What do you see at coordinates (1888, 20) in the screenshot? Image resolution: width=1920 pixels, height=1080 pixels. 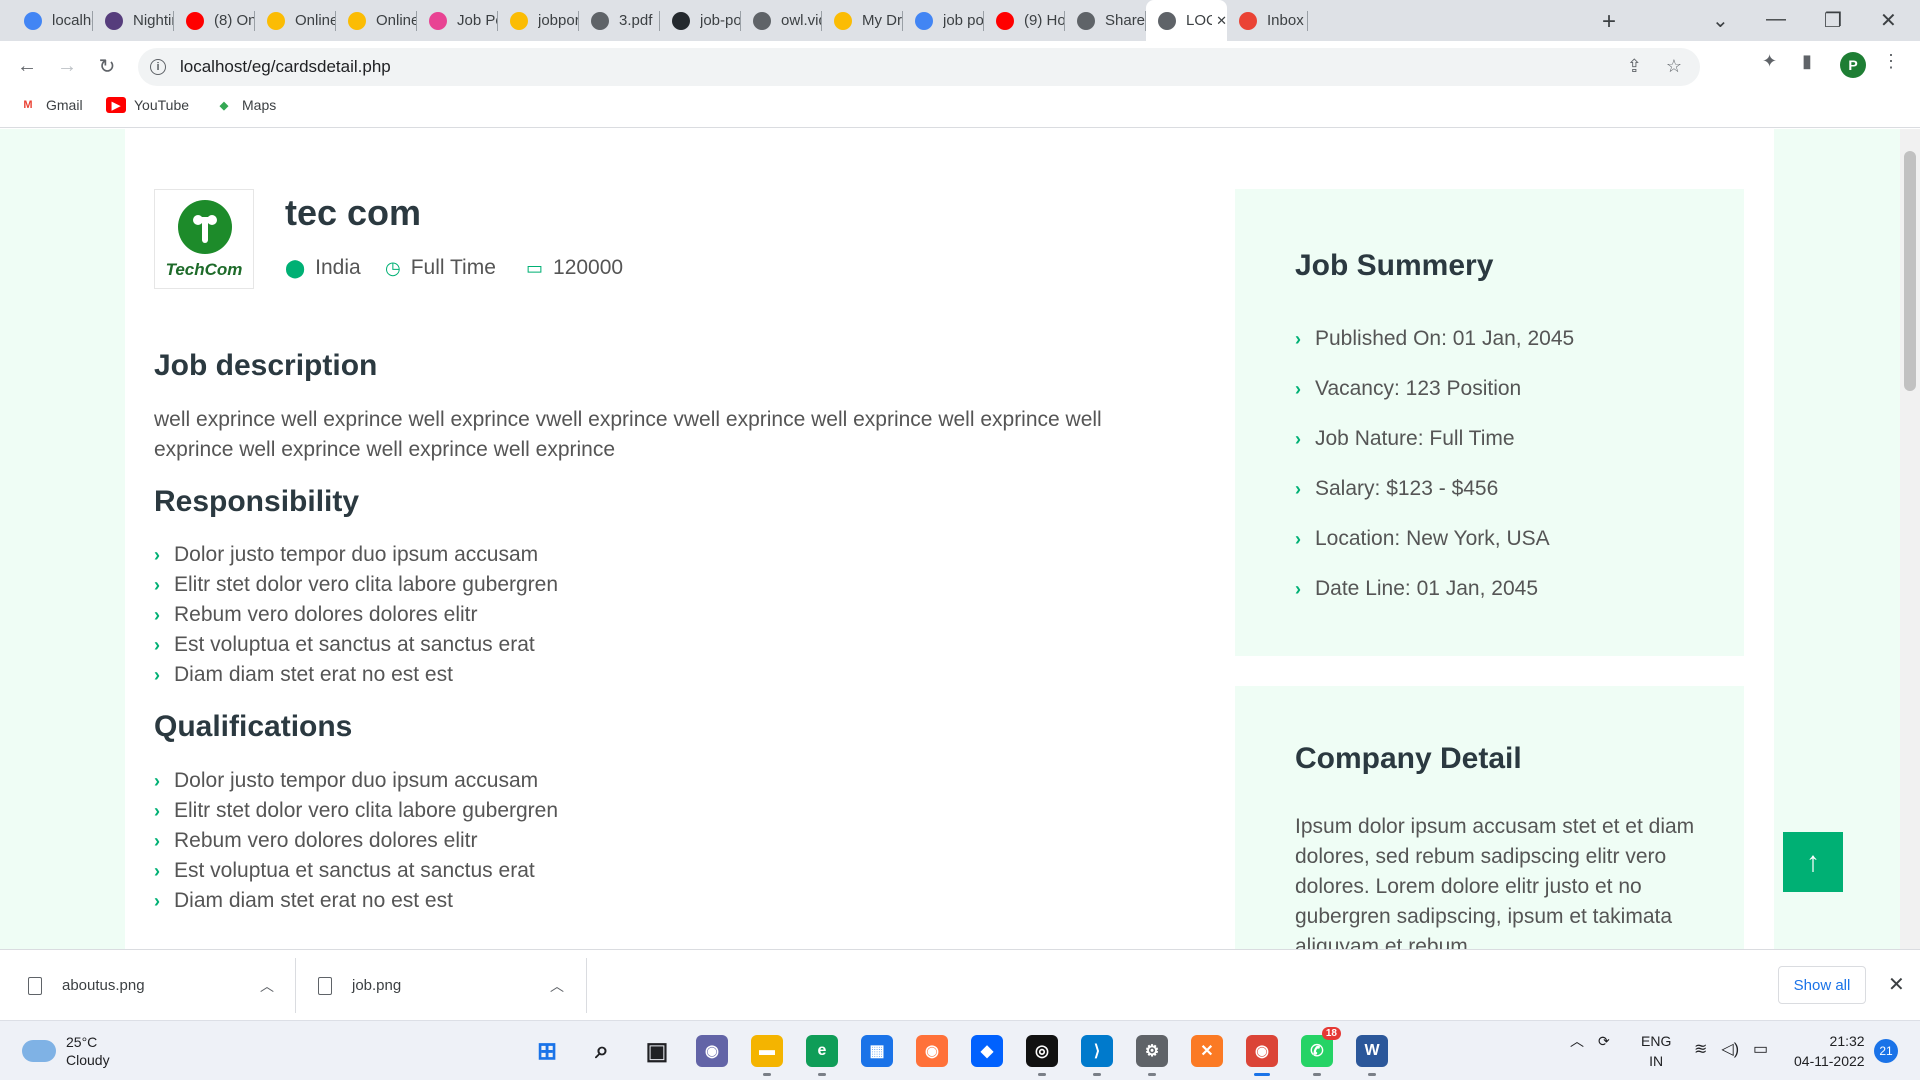 I see `close-window-icon: ✕` at bounding box center [1888, 20].